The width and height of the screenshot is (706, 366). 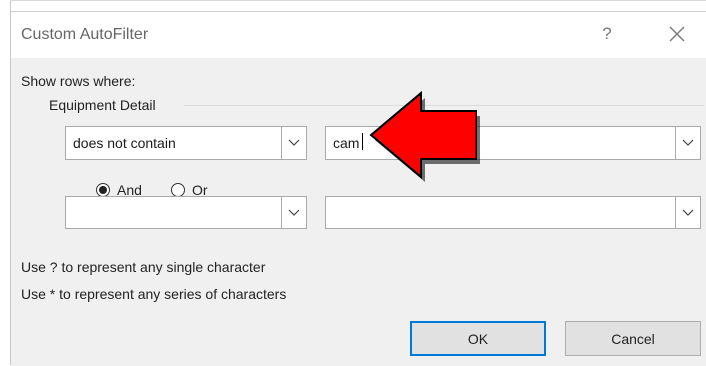 What do you see at coordinates (85, 34) in the screenshot?
I see `dialog-title: Custom AutoFilter` at bounding box center [85, 34].